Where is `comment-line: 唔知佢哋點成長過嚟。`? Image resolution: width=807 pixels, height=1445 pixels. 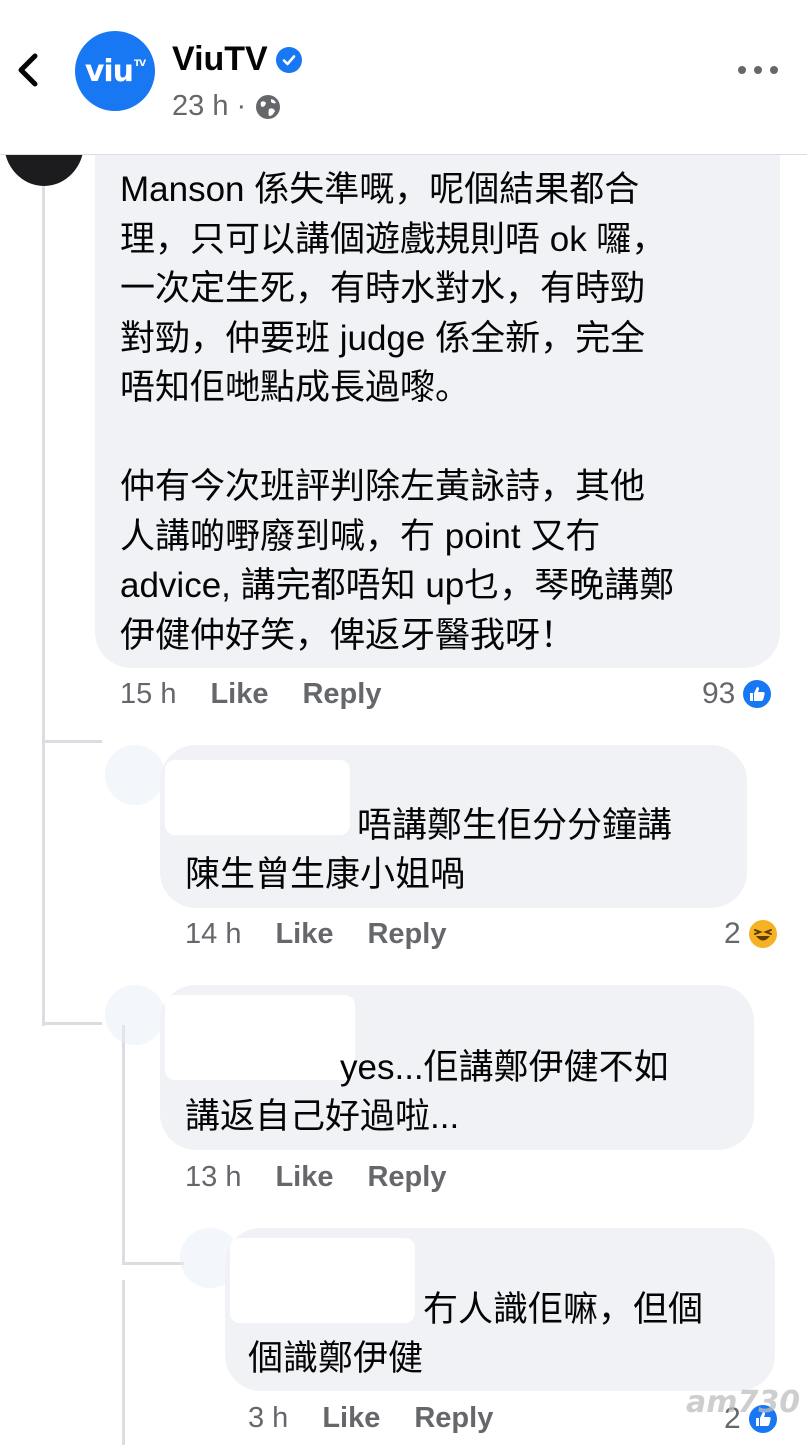 comment-line: 唔知佢哋點成長過嚟。 is located at coordinates (295, 387).